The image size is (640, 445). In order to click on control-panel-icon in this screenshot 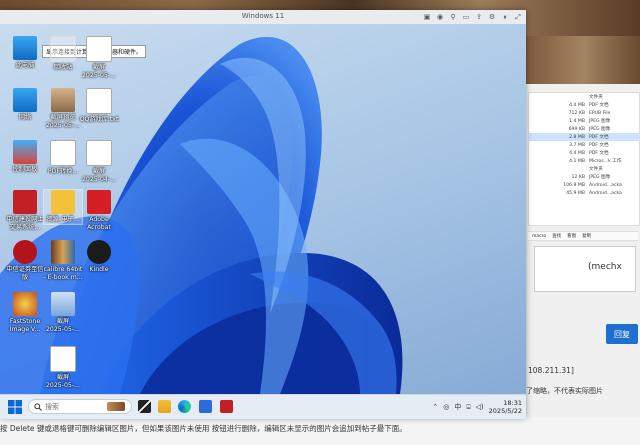, I will do `click(25, 152)`.